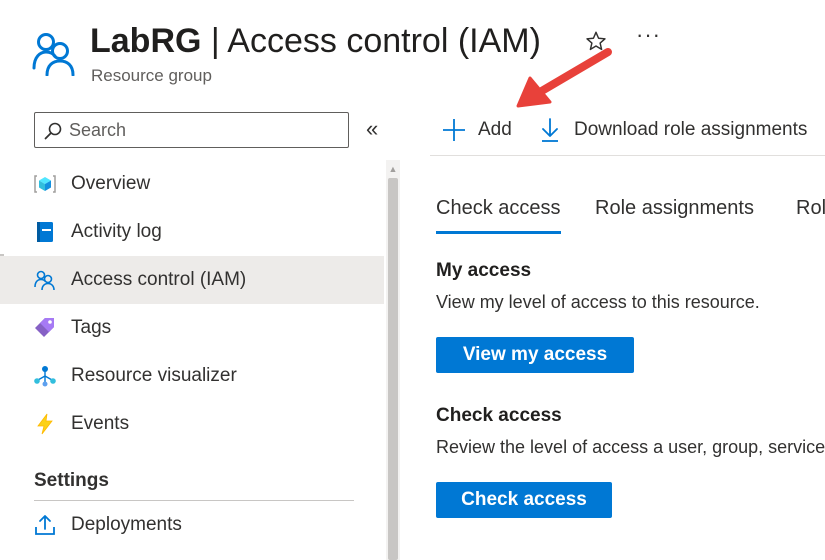  I want to click on check-access-button: Check access, so click(524, 500).